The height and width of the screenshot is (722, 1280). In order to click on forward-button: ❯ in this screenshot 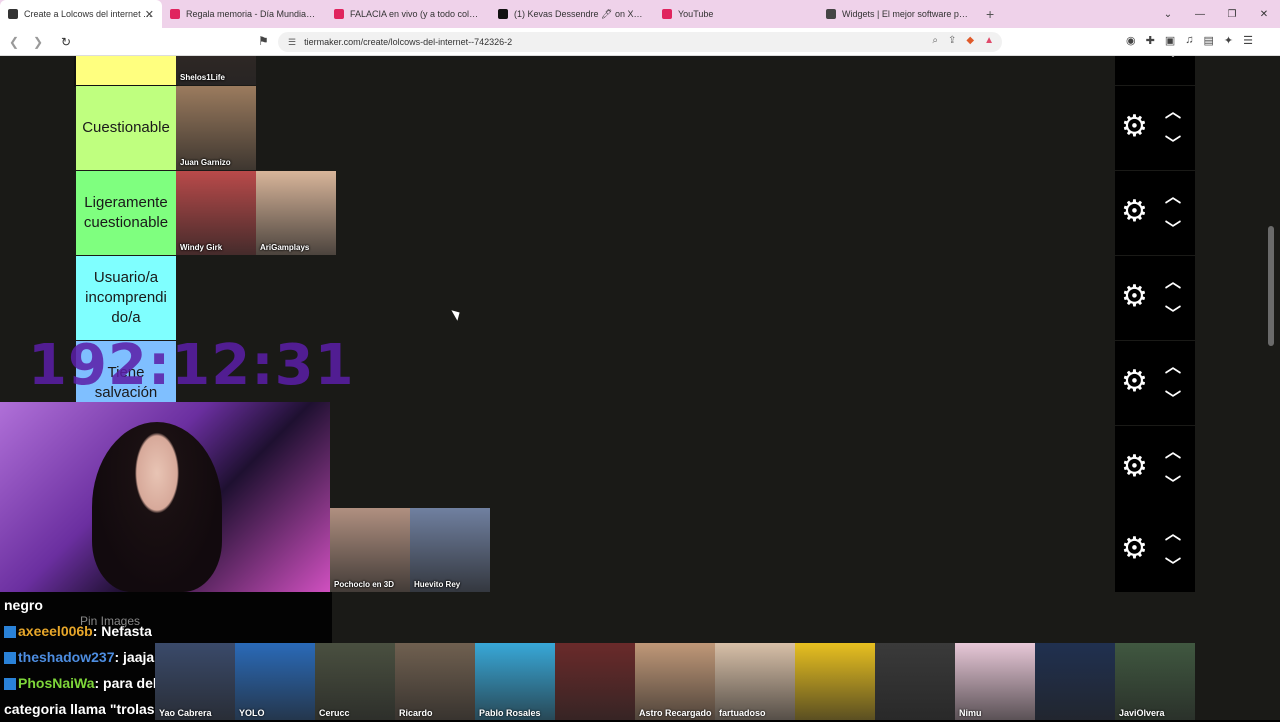, I will do `click(38, 42)`.